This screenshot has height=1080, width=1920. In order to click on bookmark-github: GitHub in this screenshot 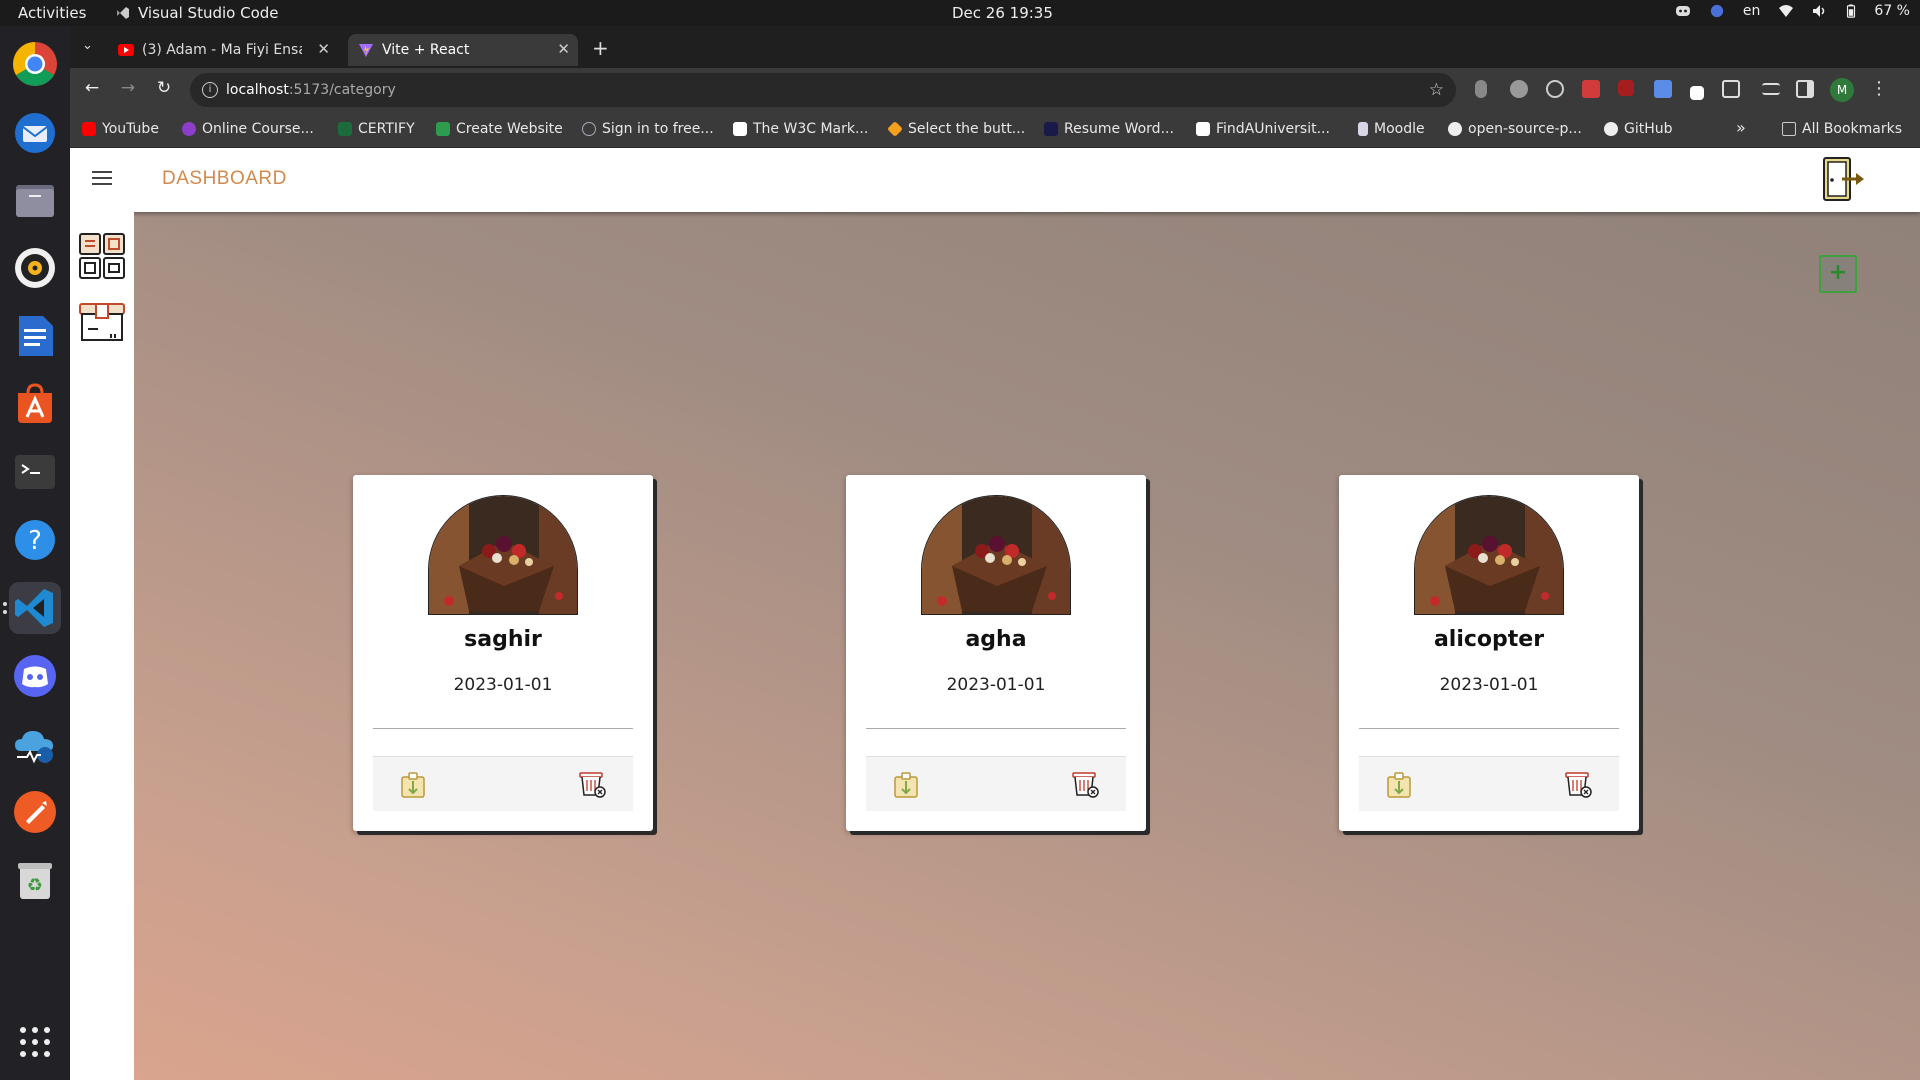, I will do `click(1638, 129)`.